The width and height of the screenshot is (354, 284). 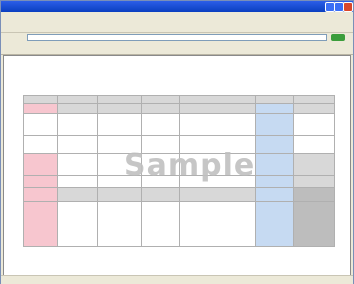 What do you see at coordinates (177, 27) in the screenshot?
I see `toolbar` at bounding box center [177, 27].